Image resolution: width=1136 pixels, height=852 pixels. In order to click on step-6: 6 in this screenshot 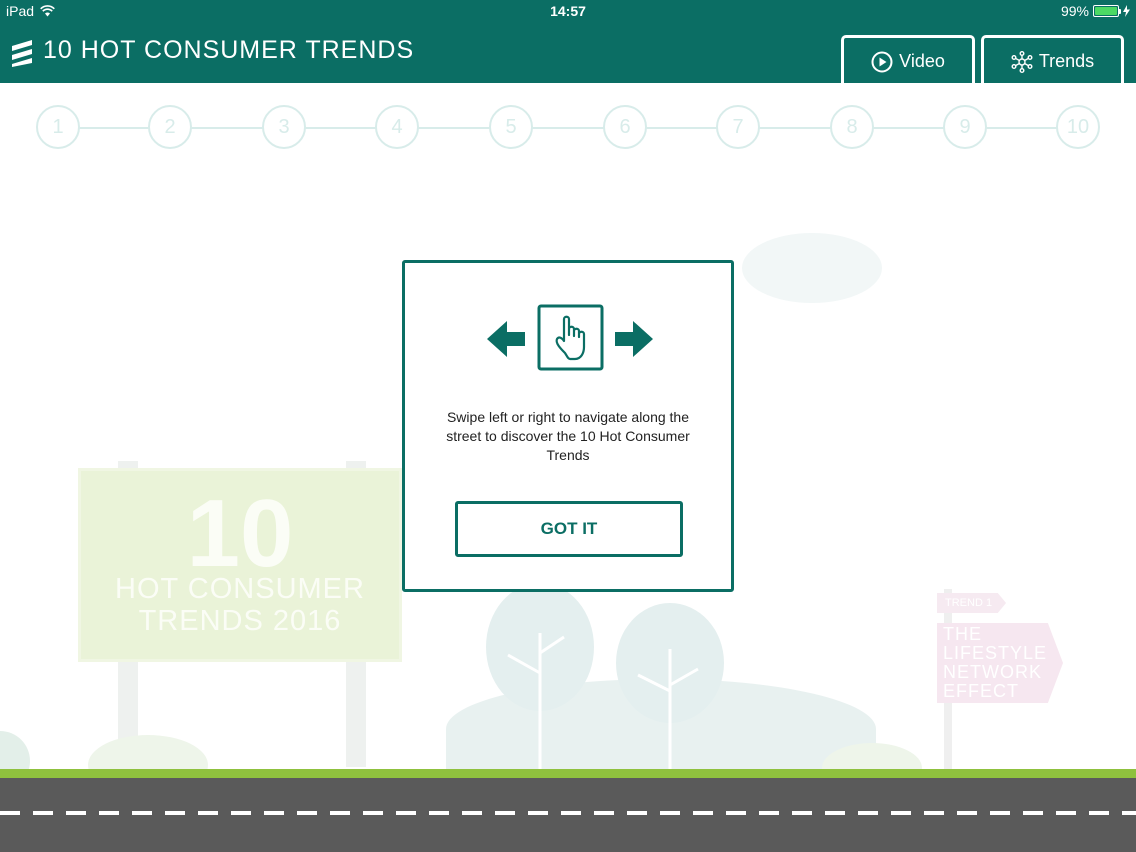, I will do `click(625, 127)`.